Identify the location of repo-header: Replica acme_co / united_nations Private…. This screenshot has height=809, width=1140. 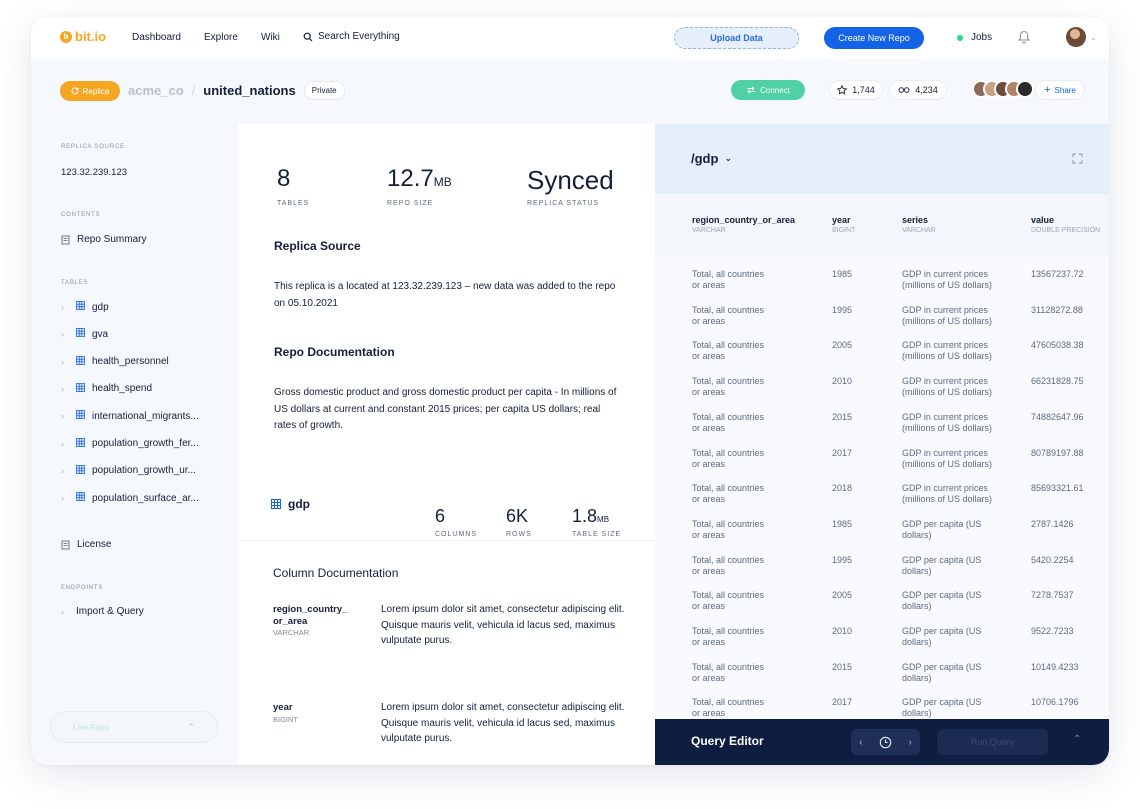
(570, 92).